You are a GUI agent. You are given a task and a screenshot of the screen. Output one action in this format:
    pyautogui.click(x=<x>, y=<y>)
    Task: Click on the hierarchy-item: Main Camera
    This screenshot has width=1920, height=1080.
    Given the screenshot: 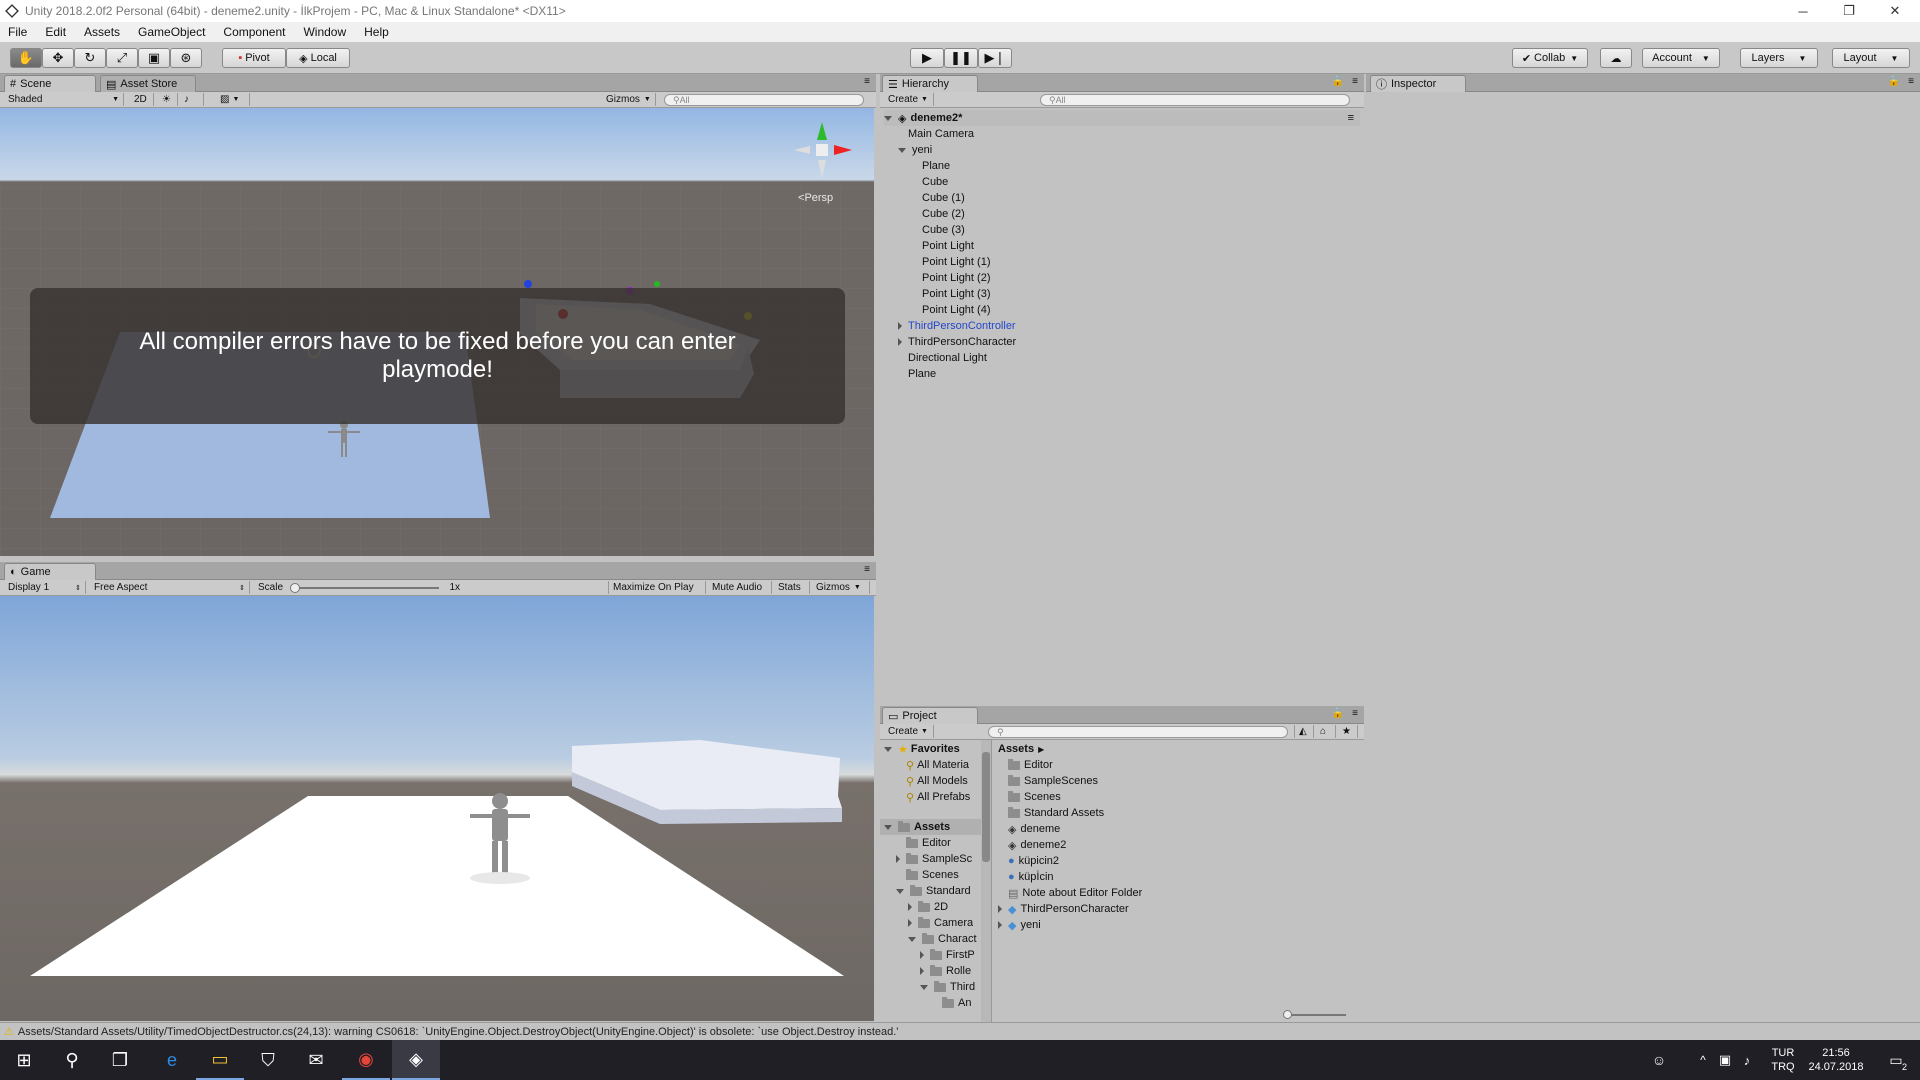 What is the action you would take?
    pyautogui.click(x=936, y=134)
    